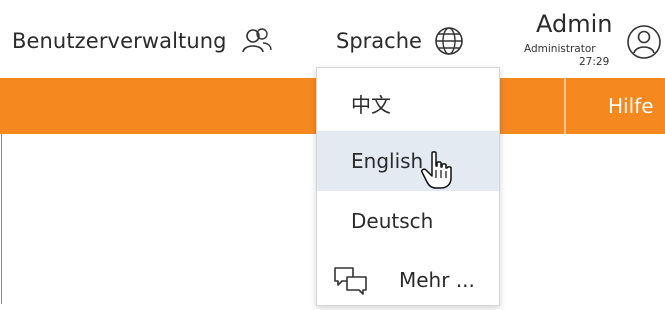 The width and height of the screenshot is (665, 310). I want to click on admin-role: Administrator, so click(560, 49).